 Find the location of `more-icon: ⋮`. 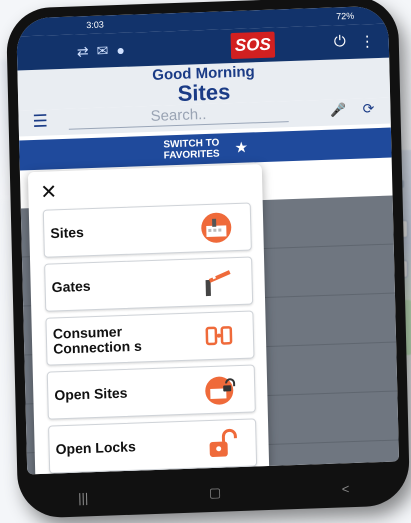

more-icon: ⋮ is located at coordinates (367, 41).